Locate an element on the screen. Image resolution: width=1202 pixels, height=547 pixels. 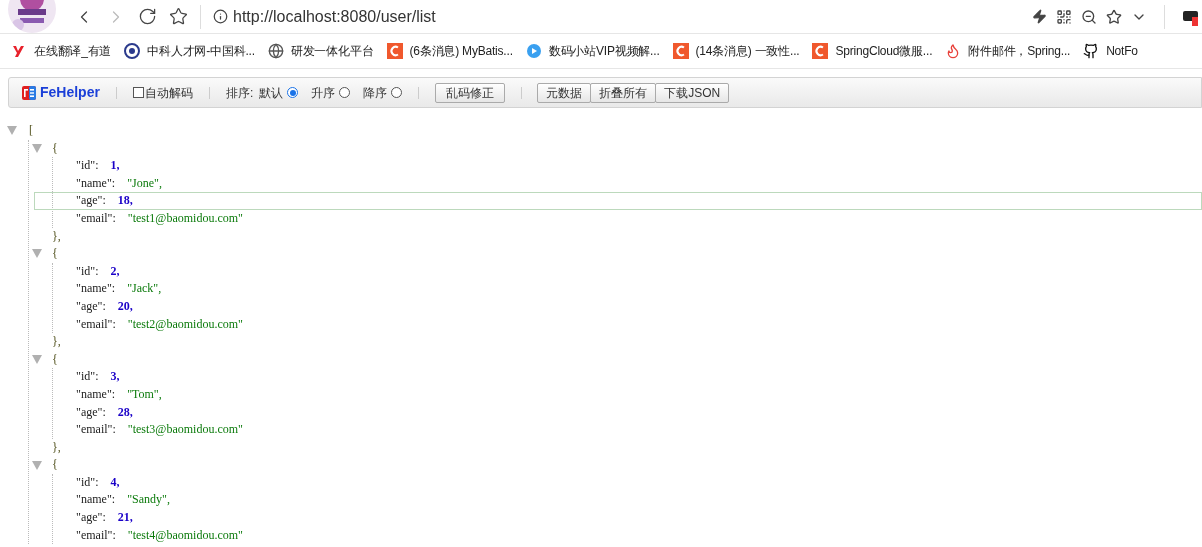
json-value: "Jone", is located at coordinates (144, 183).